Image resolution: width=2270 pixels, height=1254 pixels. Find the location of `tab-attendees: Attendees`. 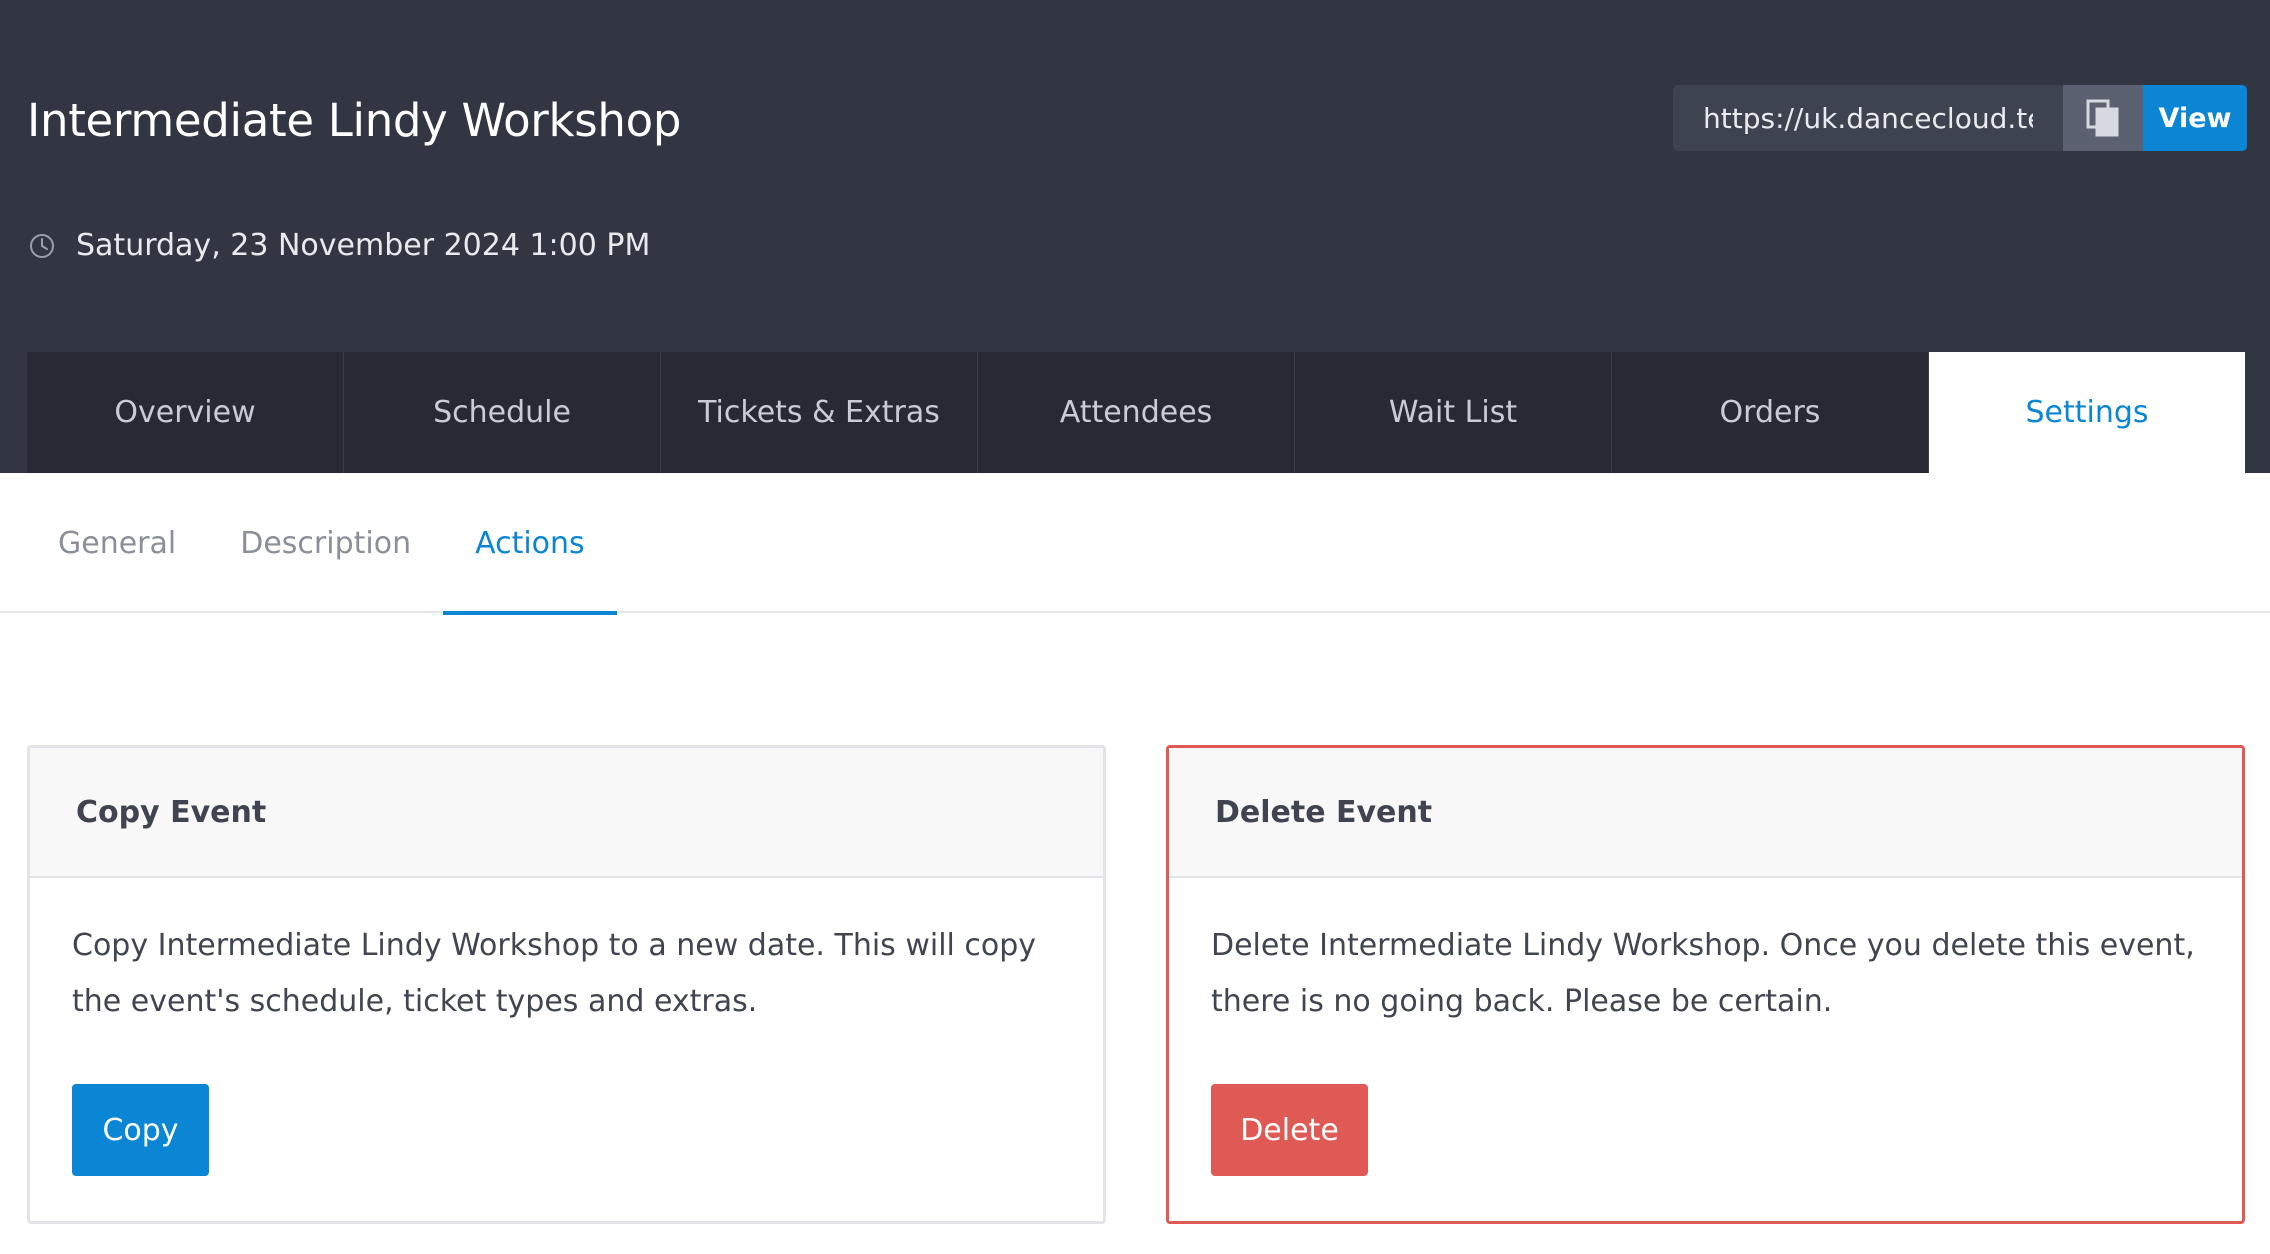

tab-attendees: Attendees is located at coordinates (1136, 412).